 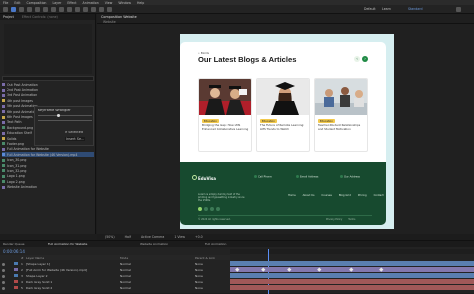 I want to click on tab-project: Project, so click(x=8, y=17).